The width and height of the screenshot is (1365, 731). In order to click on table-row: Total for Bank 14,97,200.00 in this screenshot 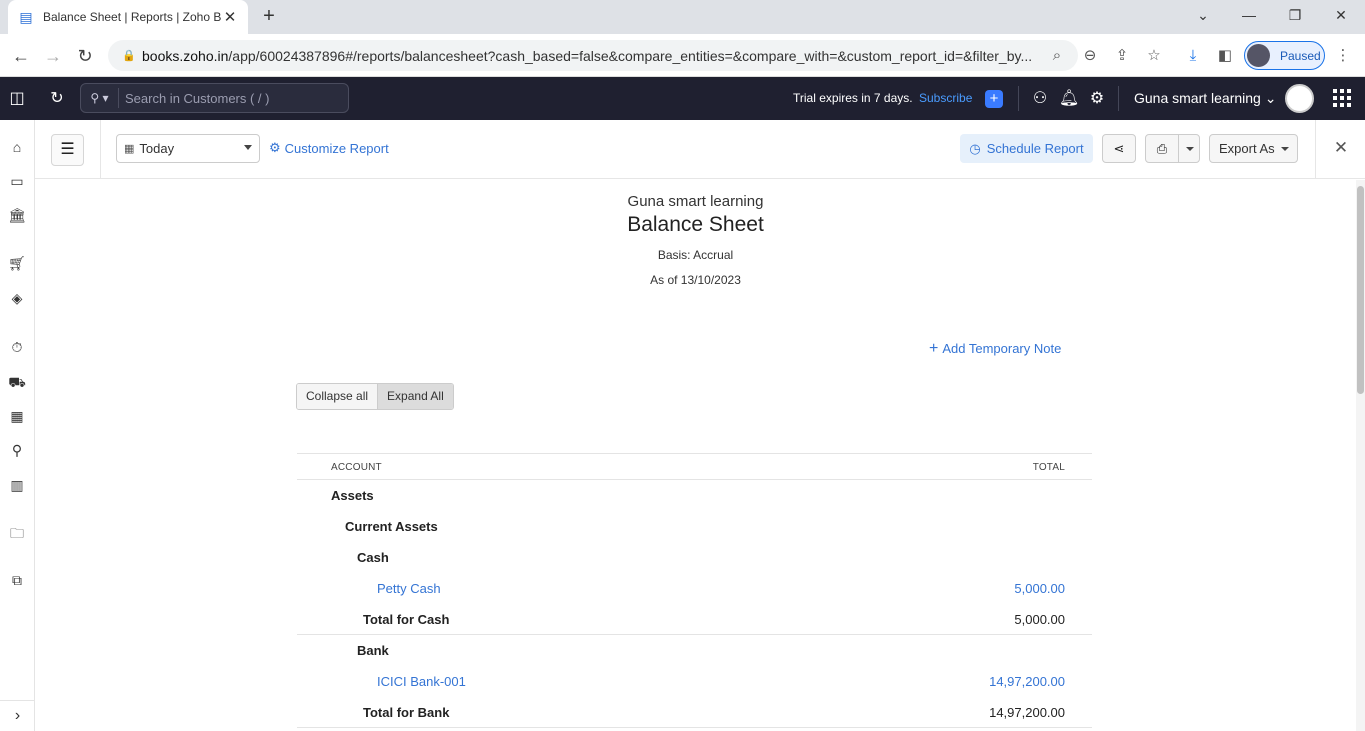, I will do `click(694, 712)`.